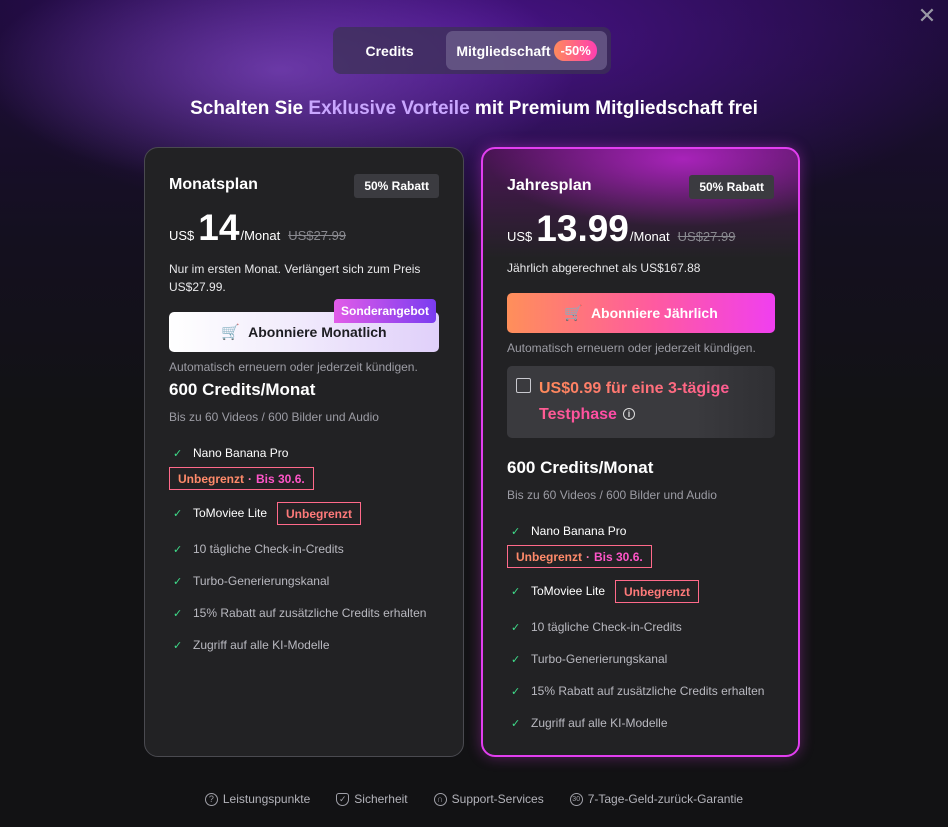 Image resolution: width=948 pixels, height=827 pixels. Describe the element at coordinates (440, 799) in the screenshot. I see `headset-icon: ∩` at that location.